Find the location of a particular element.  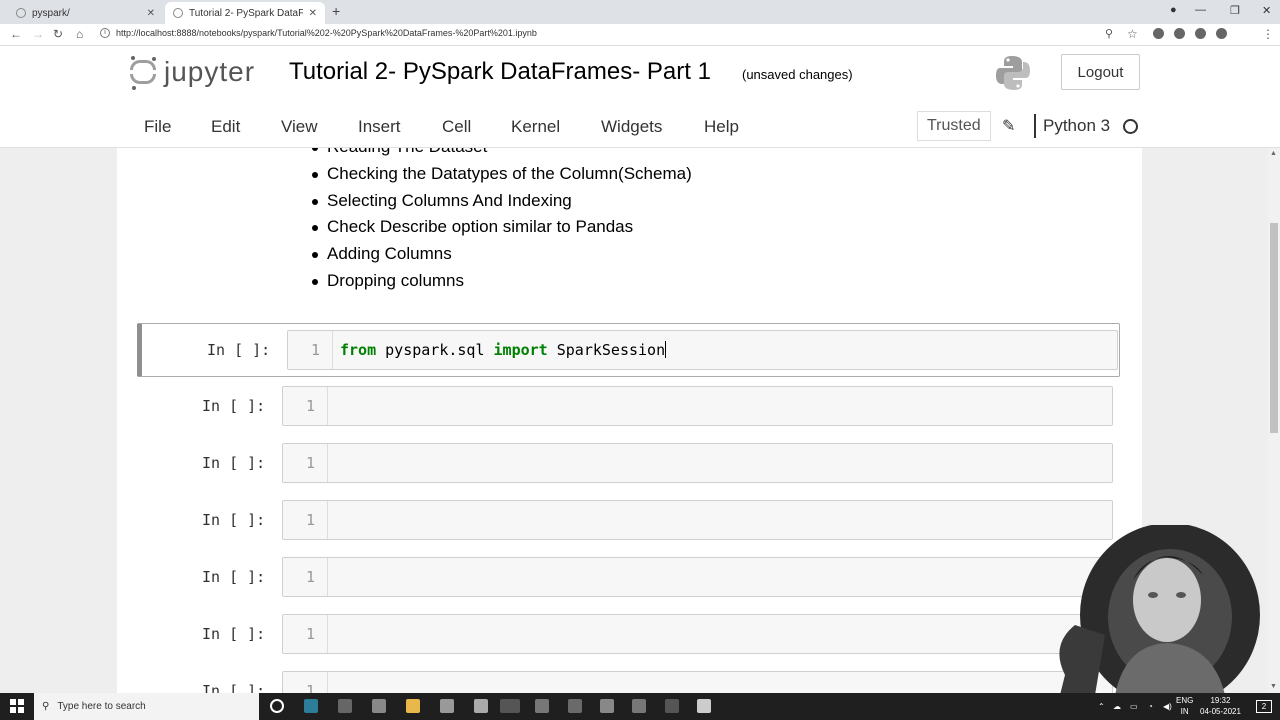

clock: 19:32 04-05-2021 is located at coordinates (1220, 706).